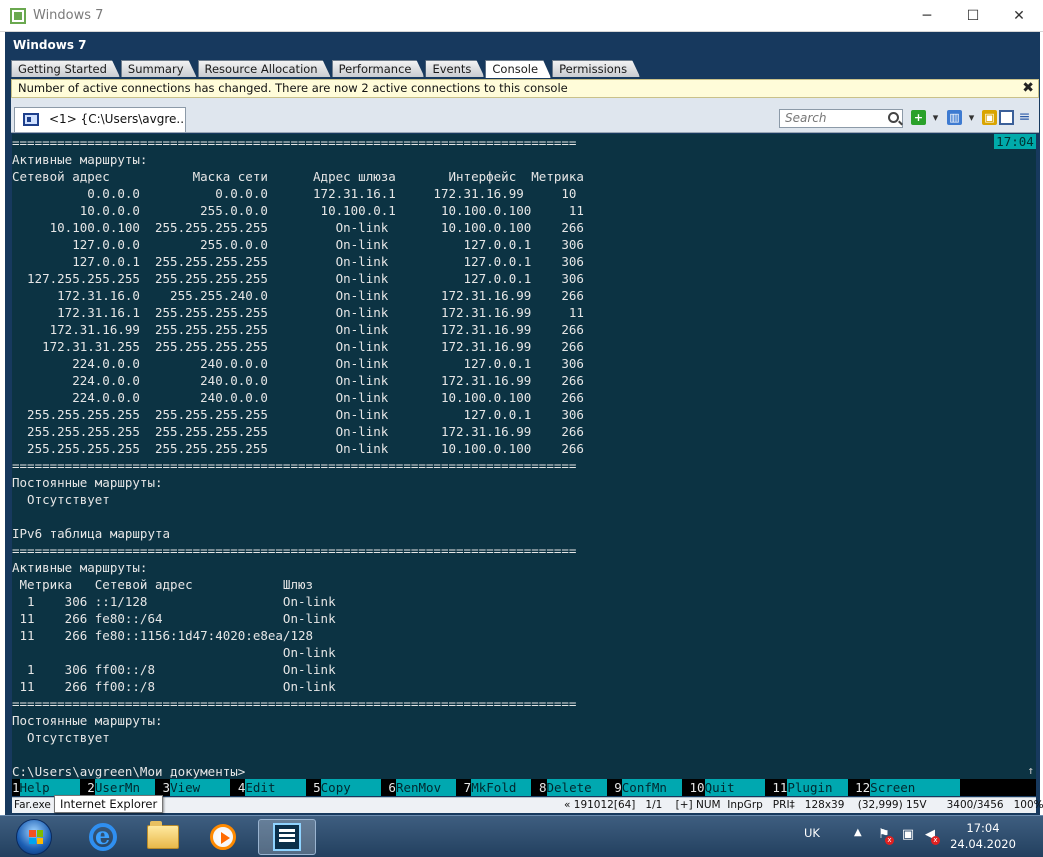 The image size is (1043, 857). What do you see at coordinates (1015, 141) in the screenshot?
I see `far-clock: 17:04` at bounding box center [1015, 141].